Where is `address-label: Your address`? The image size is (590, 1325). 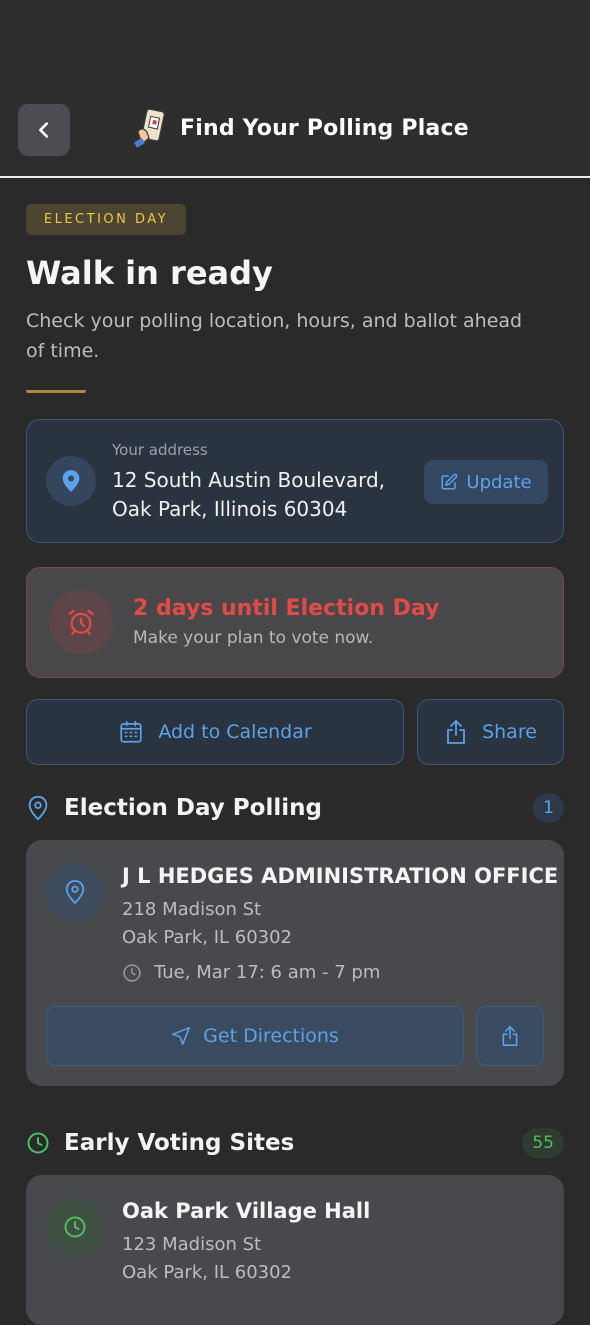
address-label: Your address is located at coordinates (160, 450).